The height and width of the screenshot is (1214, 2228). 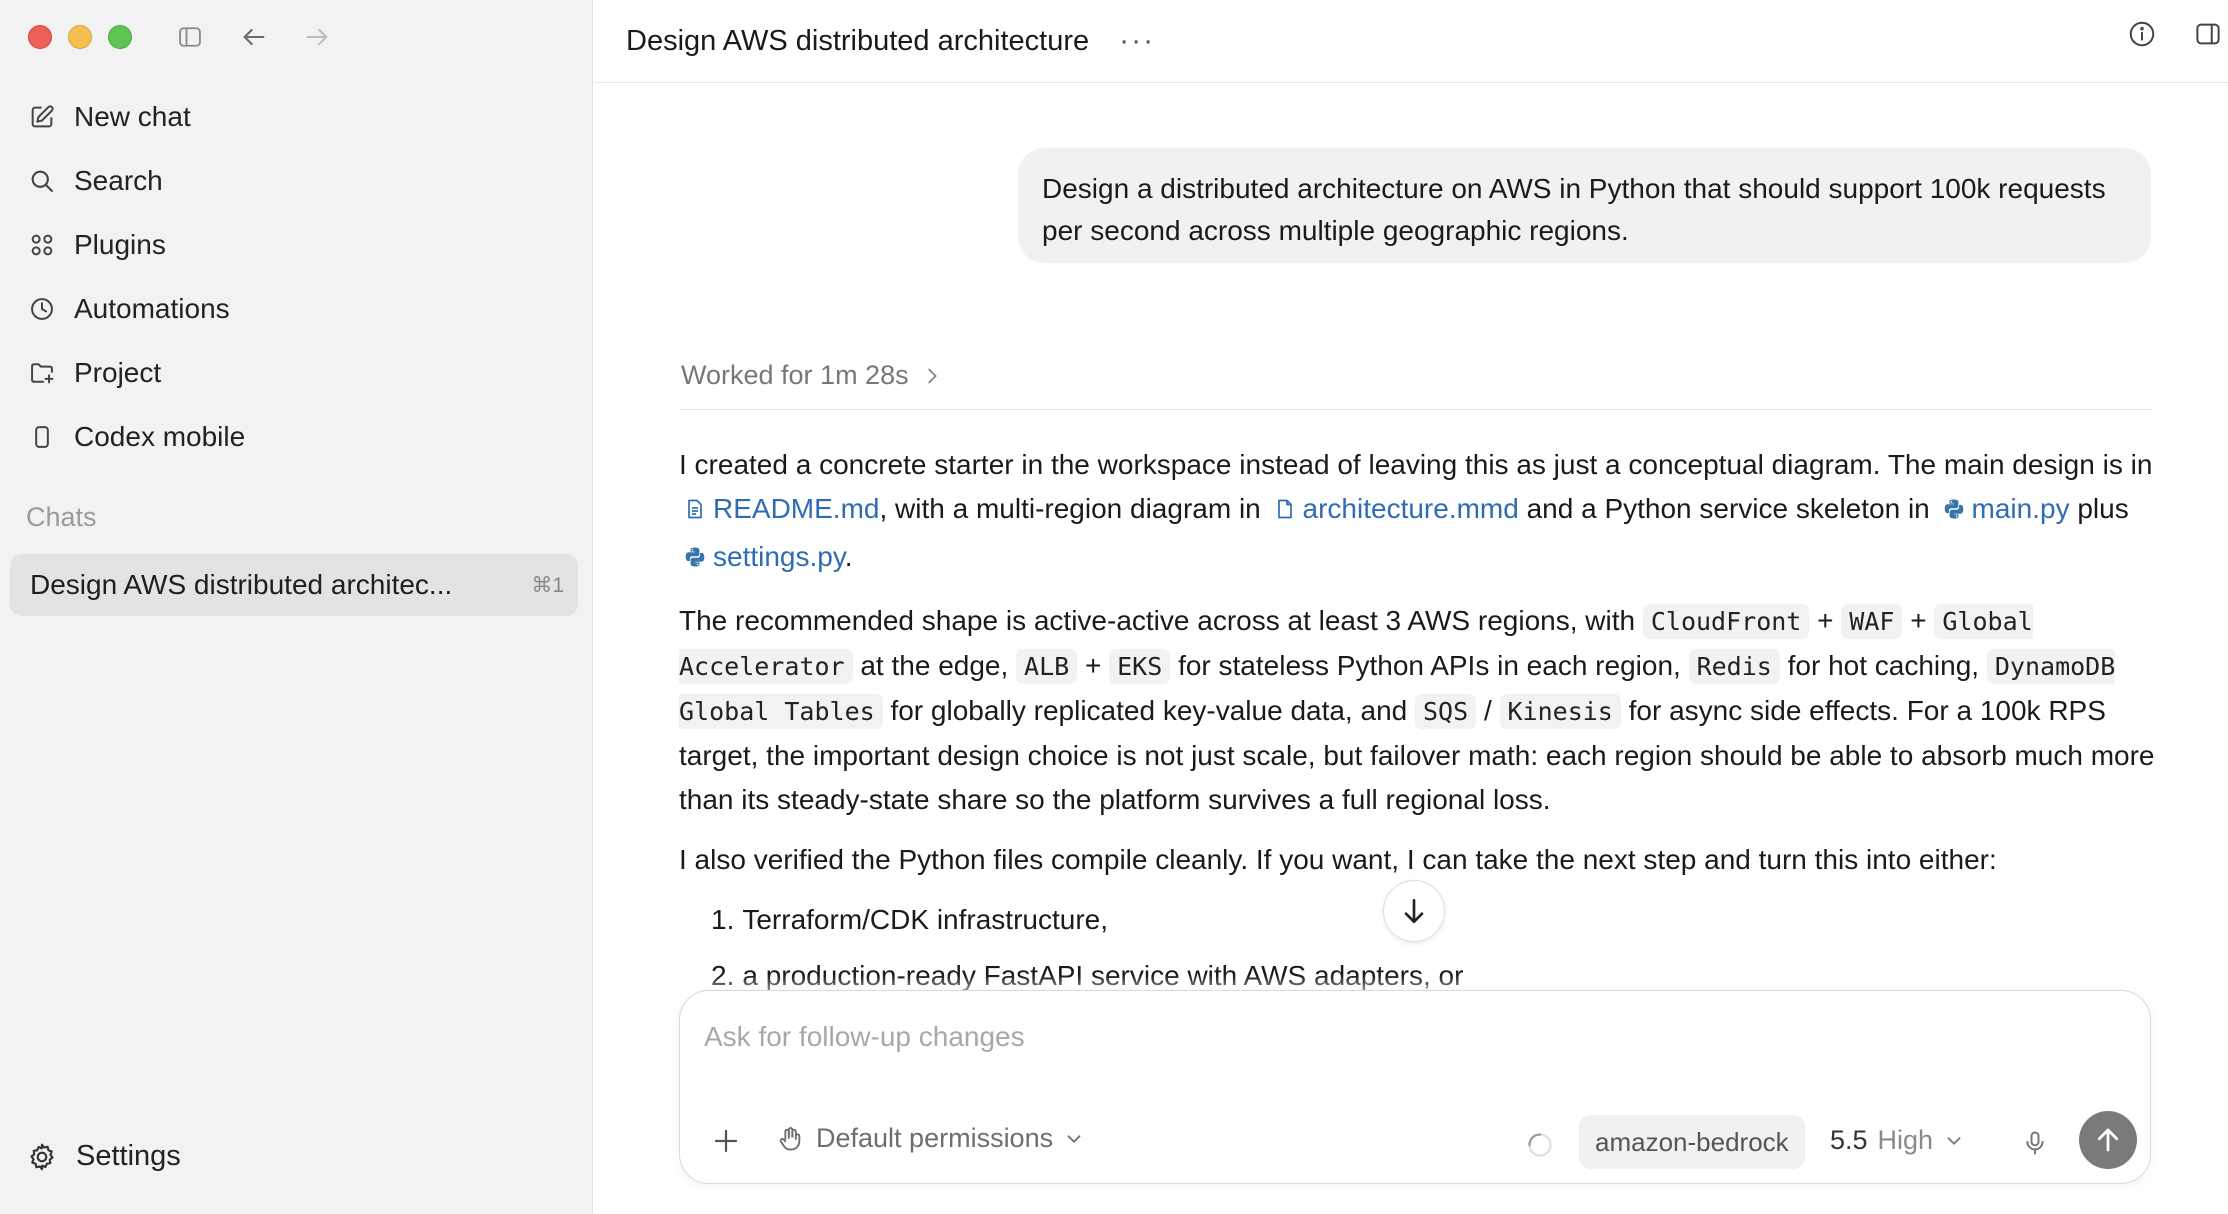 I want to click on permissions-label: Default permissions, so click(x=935, y=1138).